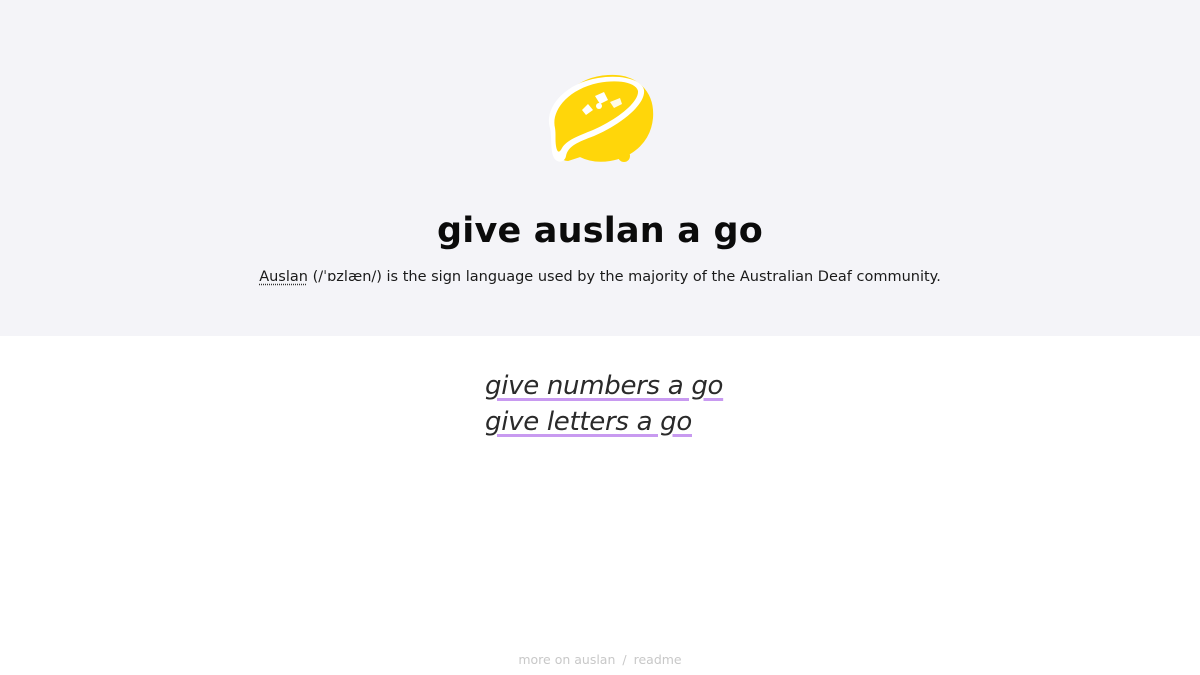 The image size is (1200, 675). What do you see at coordinates (566, 659) in the screenshot?
I see `more-on-auslan-link: more on auslan` at bounding box center [566, 659].